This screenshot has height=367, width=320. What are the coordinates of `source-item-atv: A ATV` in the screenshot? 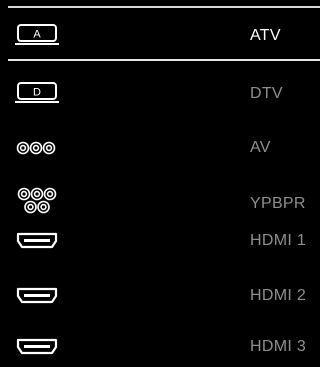 It's located at (160, 36).